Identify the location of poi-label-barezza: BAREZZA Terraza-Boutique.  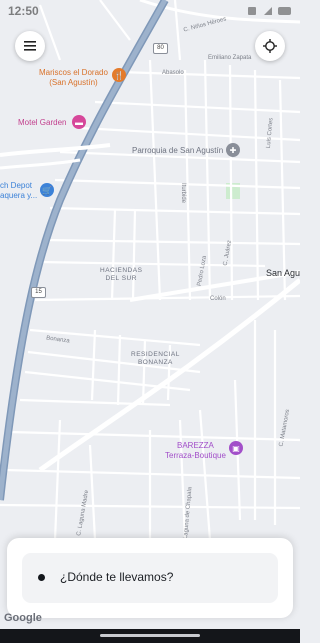
(195, 451).